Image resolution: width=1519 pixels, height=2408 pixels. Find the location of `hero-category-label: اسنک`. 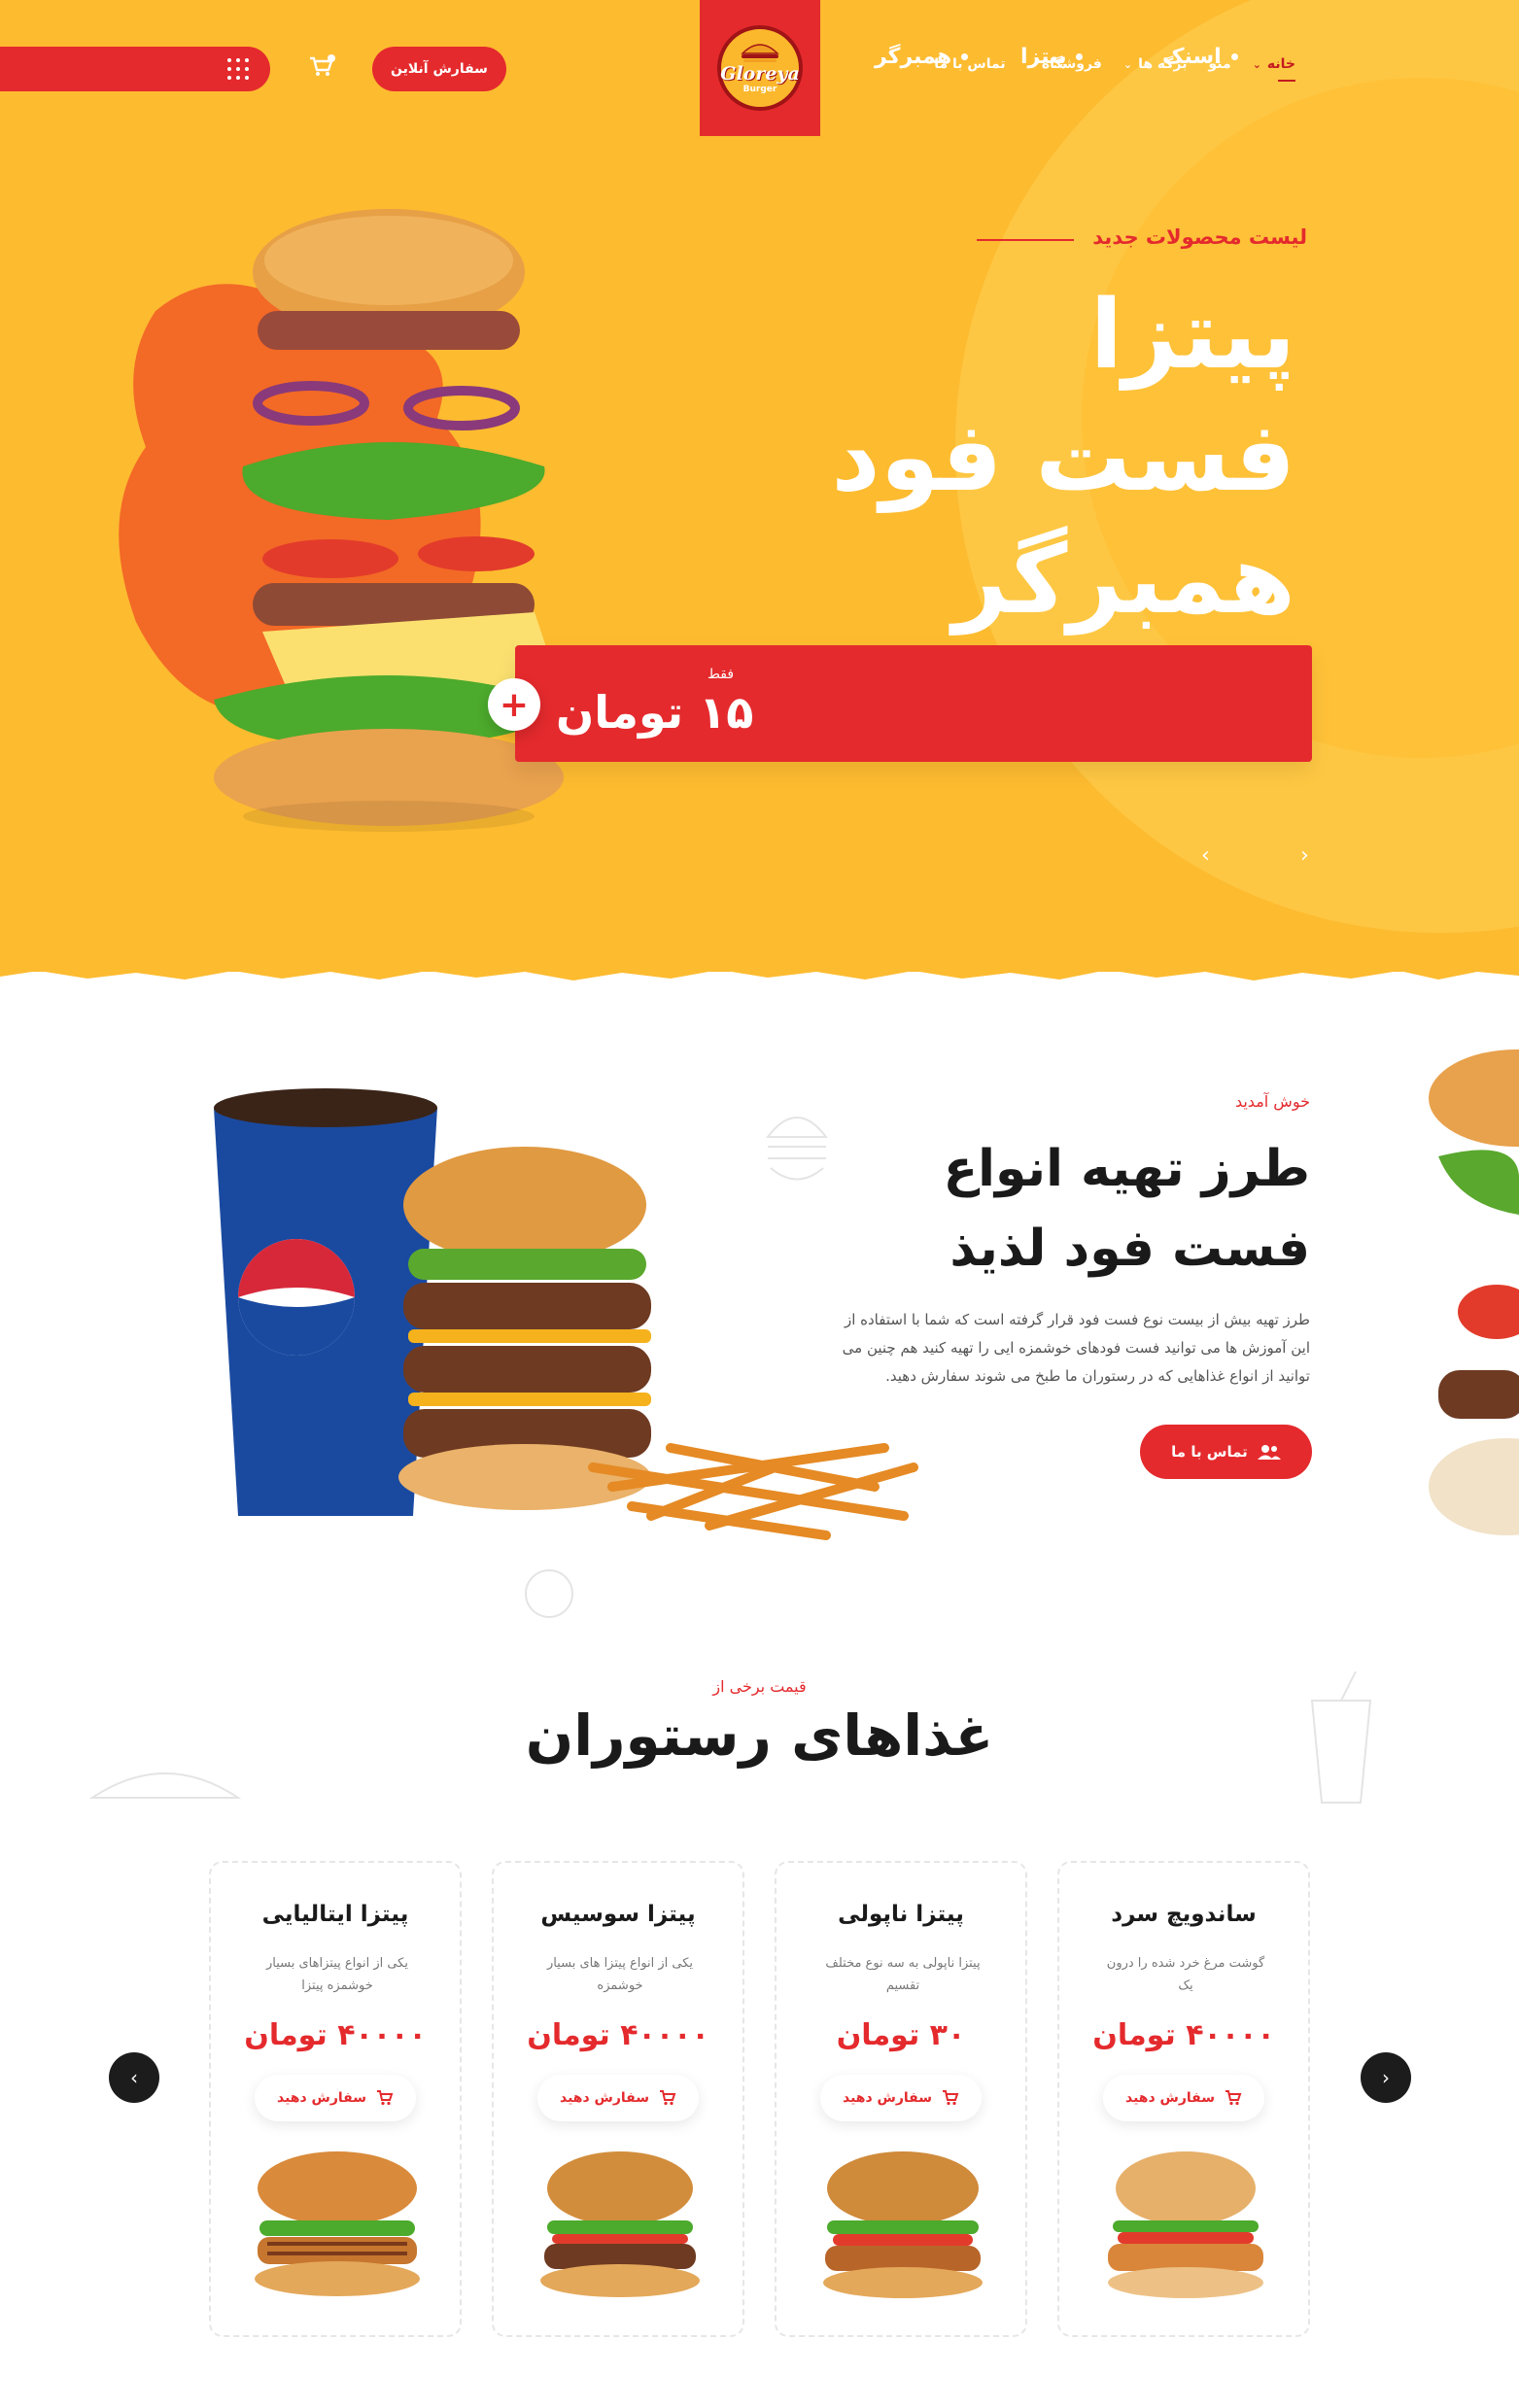

hero-category-label: اسنک is located at coordinates (1192, 57).